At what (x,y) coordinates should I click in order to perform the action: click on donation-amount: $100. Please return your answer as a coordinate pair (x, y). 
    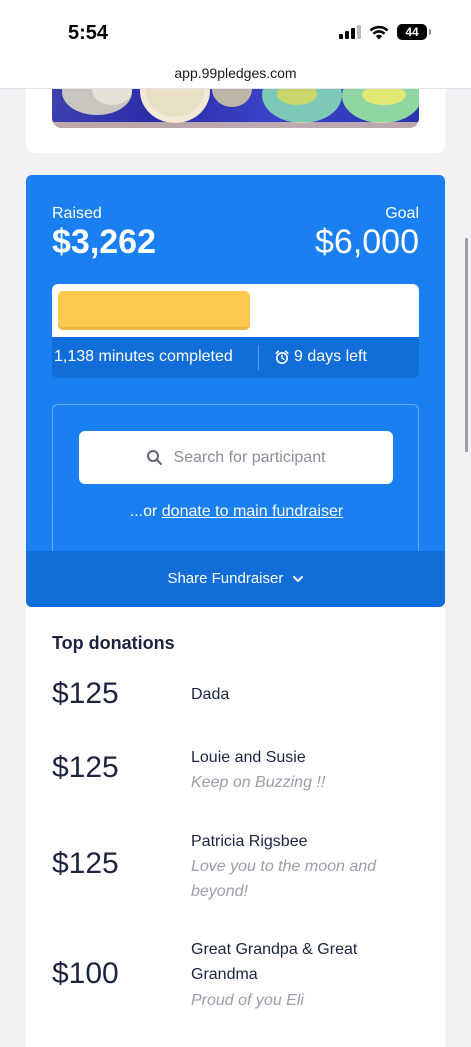
    Looking at the image, I should click on (85, 973).